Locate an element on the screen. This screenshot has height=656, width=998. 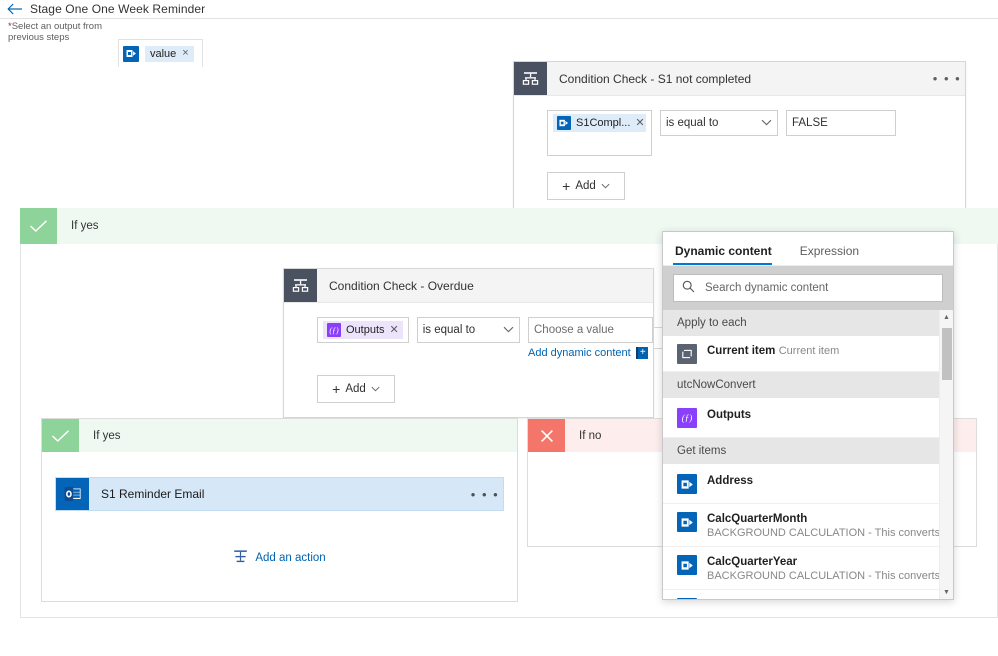
current-item-icon is located at coordinates (687, 354).